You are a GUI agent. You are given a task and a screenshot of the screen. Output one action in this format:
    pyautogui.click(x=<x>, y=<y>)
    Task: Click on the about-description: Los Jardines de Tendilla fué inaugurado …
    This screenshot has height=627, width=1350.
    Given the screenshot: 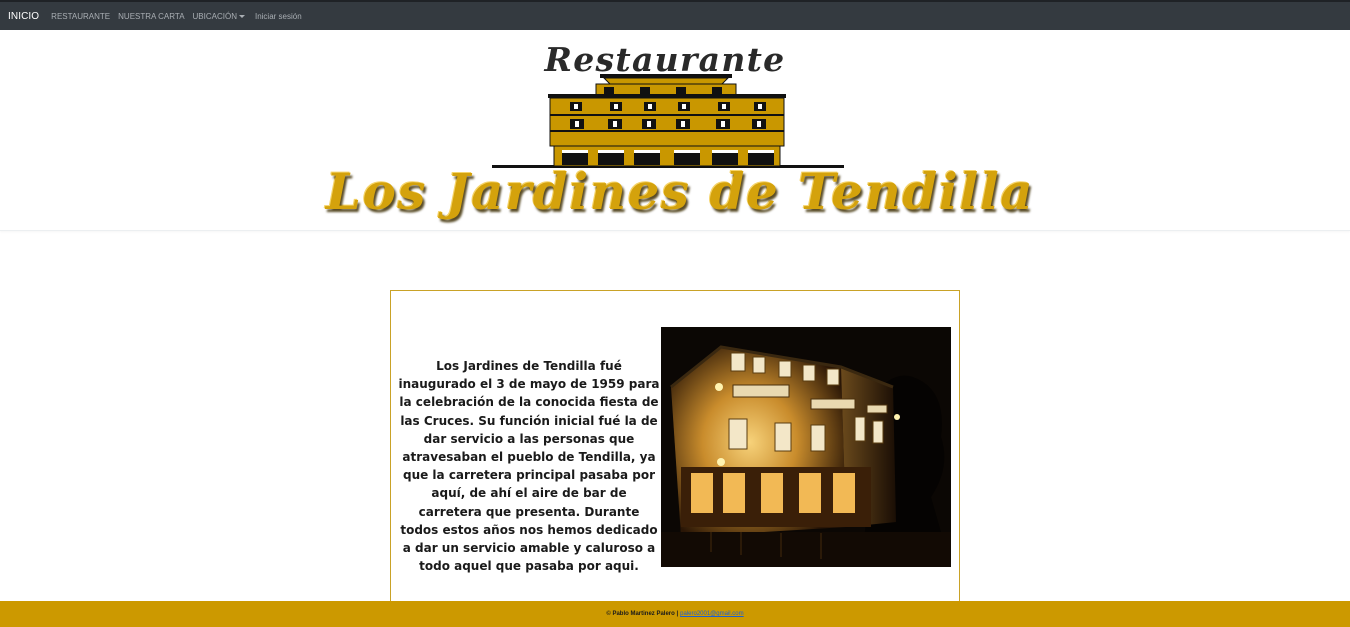 What is the action you would take?
    pyautogui.click(x=529, y=466)
    